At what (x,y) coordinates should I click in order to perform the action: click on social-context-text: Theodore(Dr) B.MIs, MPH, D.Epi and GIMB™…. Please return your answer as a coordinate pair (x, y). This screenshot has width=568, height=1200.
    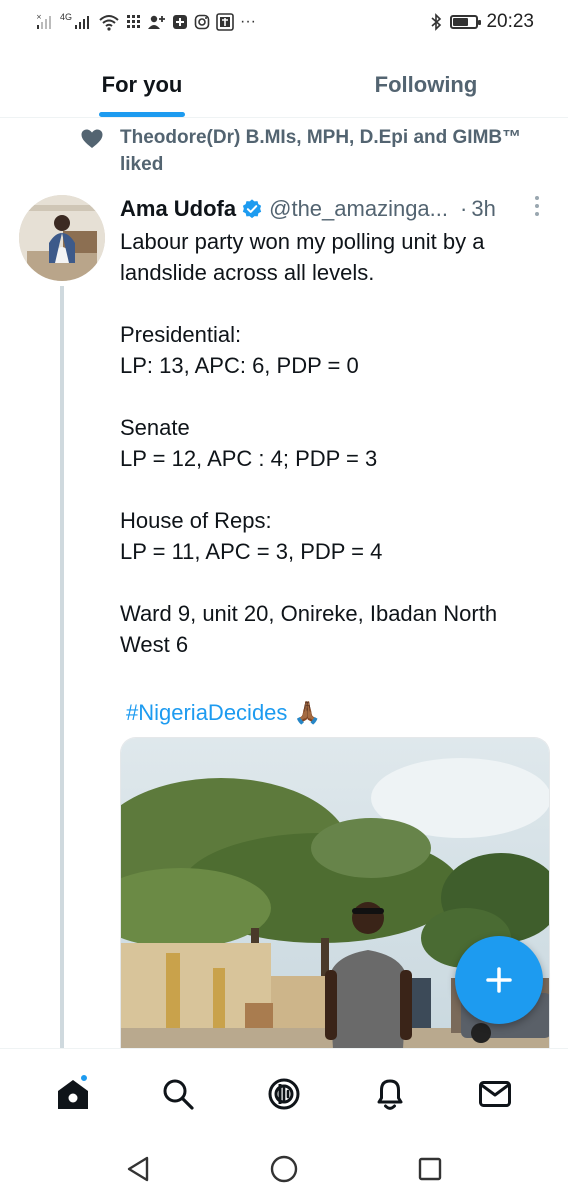
    Looking at the image, I should click on (321, 151).